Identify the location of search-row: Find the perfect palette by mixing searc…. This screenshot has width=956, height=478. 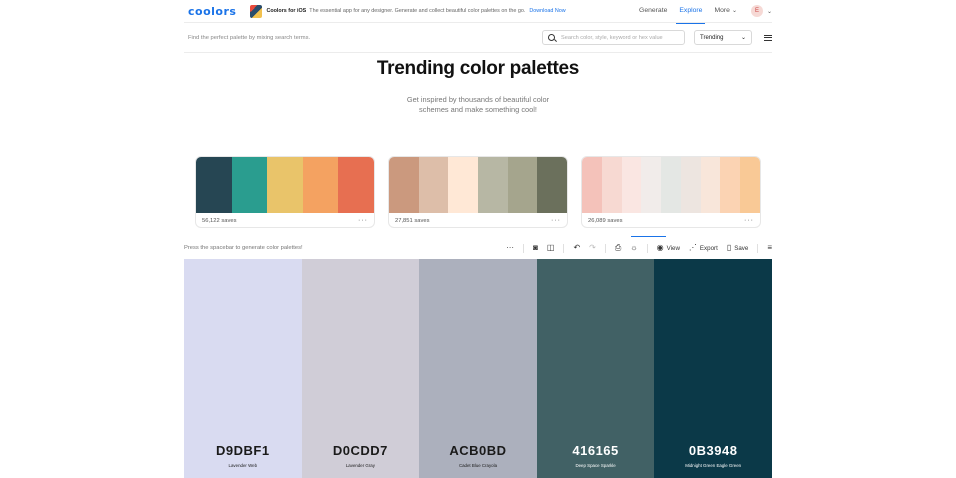
(478, 38).